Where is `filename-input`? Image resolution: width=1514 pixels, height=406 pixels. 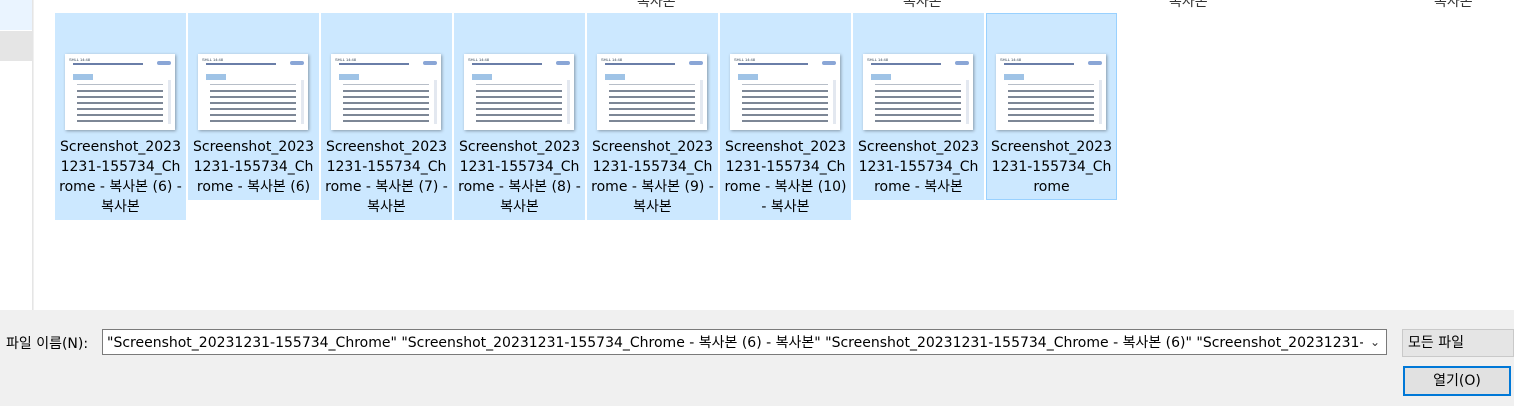 filename-input is located at coordinates (733, 342).